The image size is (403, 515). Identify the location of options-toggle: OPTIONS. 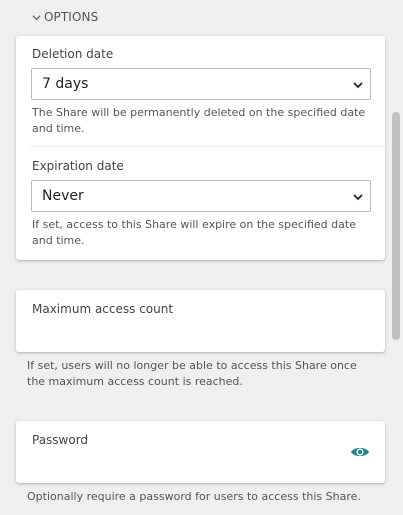
(64, 17).